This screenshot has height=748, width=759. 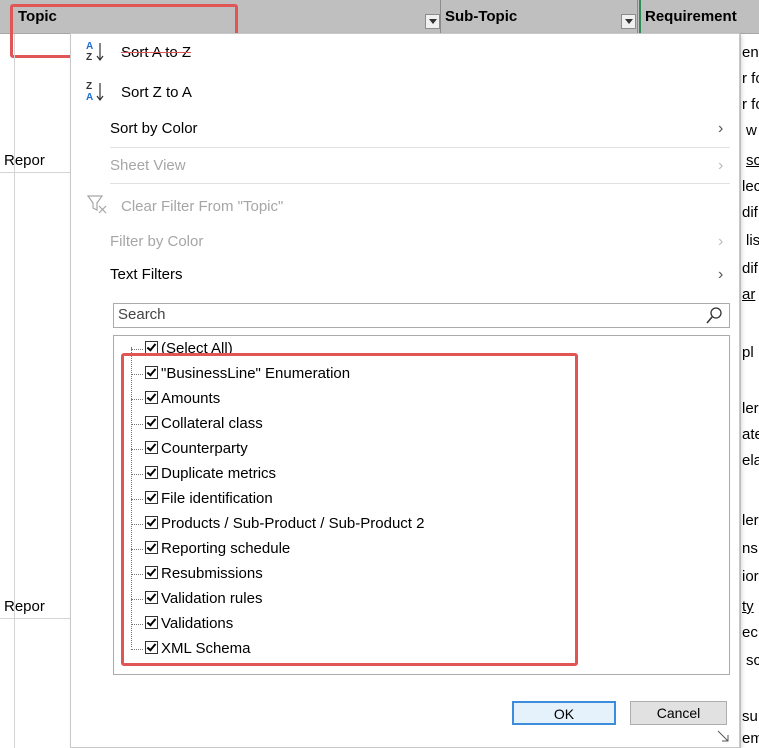 What do you see at coordinates (724, 737) in the screenshot?
I see `resize-grip-icon` at bounding box center [724, 737].